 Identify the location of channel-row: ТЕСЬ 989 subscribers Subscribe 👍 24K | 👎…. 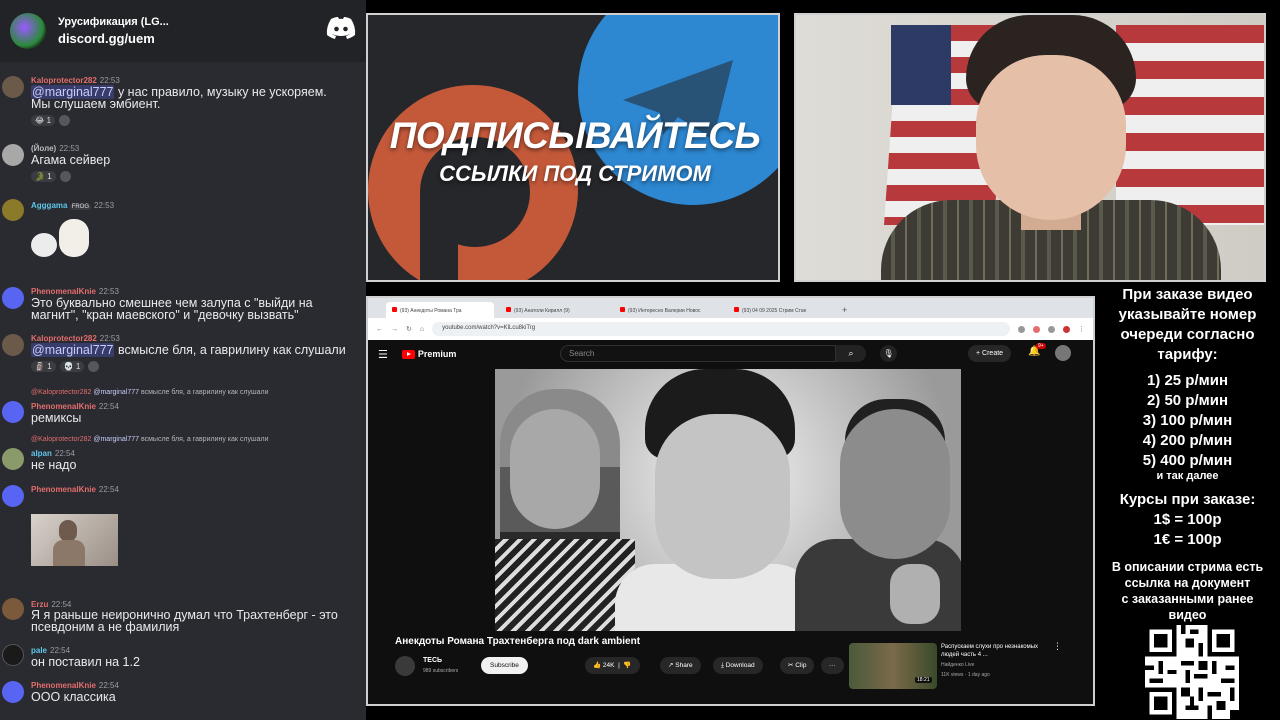
(625, 666).